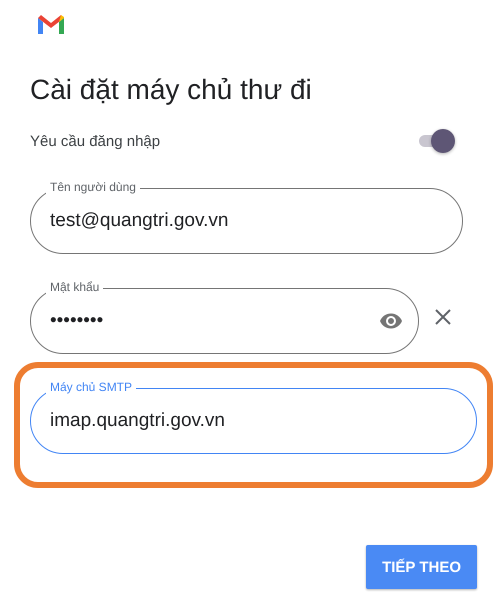  What do you see at coordinates (443, 317) in the screenshot?
I see `close-icon` at bounding box center [443, 317].